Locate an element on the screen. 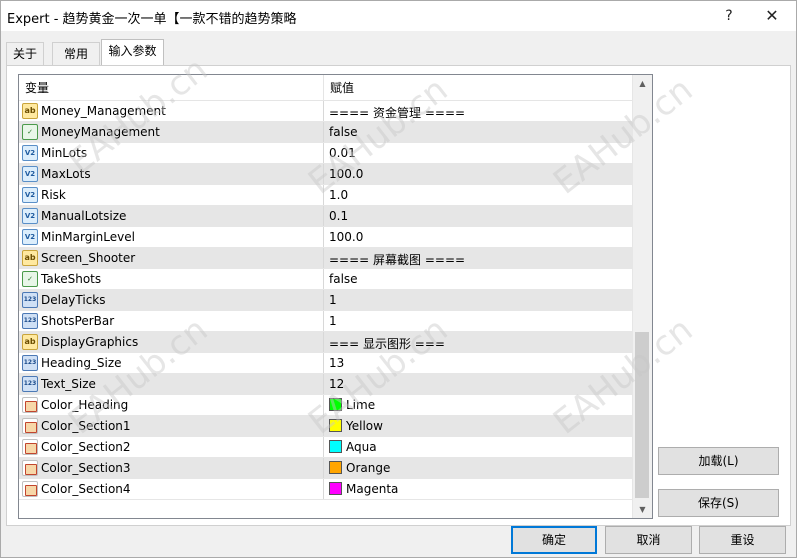 The width and height of the screenshot is (797, 558). grid-header: 变量 赋值 is located at coordinates (335, 88).